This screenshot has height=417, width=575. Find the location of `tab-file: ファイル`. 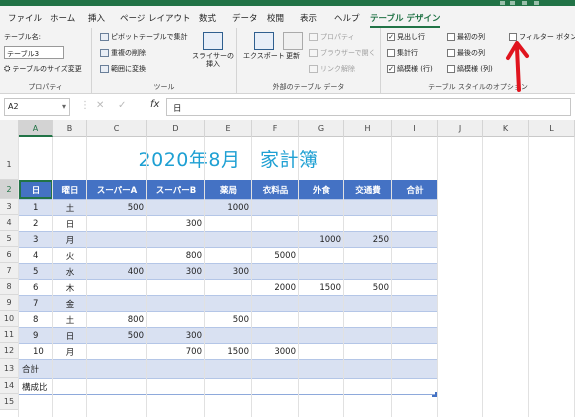

tab-file: ファイル is located at coordinates (25, 18).